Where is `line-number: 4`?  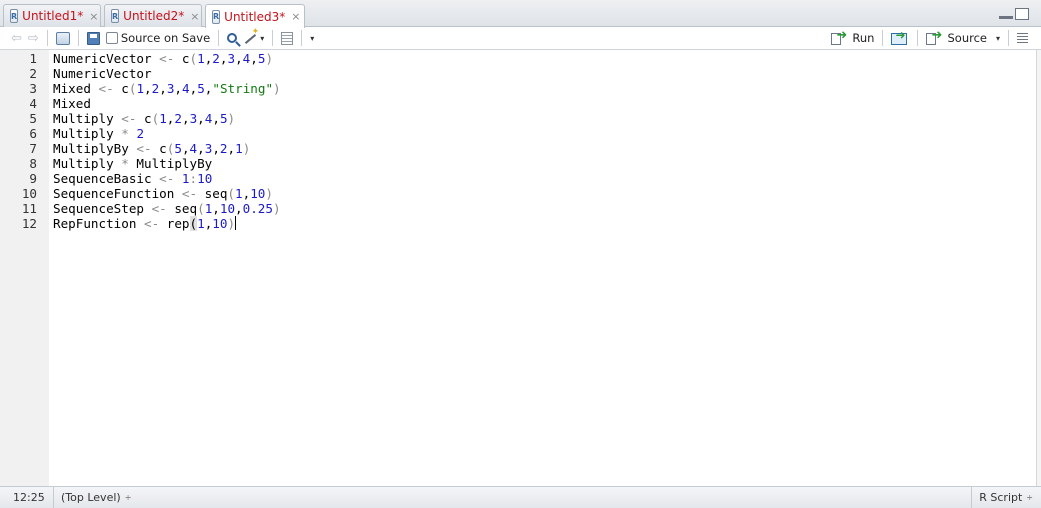
line-number: 4 is located at coordinates (33, 103).